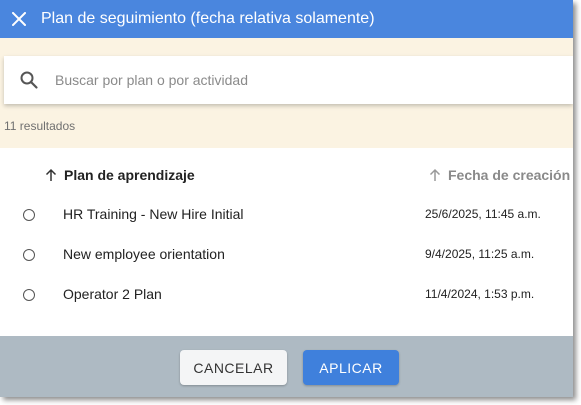  Describe the element at coordinates (480, 294) in the screenshot. I see `creation-date: 11/4/2024, 1:53 p.m.` at that location.